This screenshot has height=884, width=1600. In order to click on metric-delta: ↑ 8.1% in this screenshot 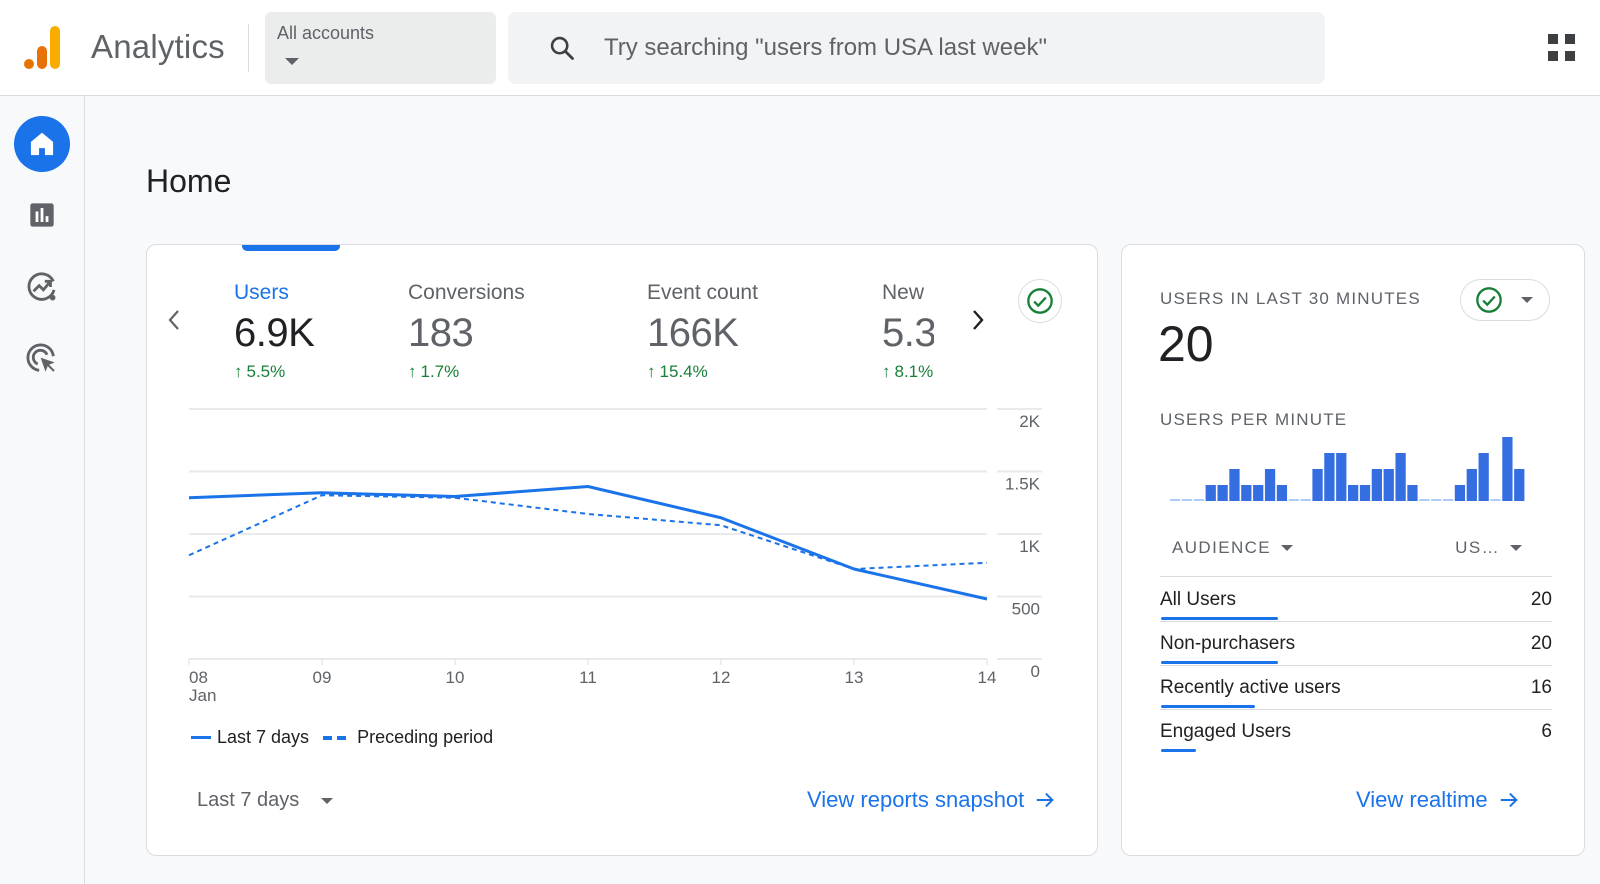, I will do `click(908, 372)`.